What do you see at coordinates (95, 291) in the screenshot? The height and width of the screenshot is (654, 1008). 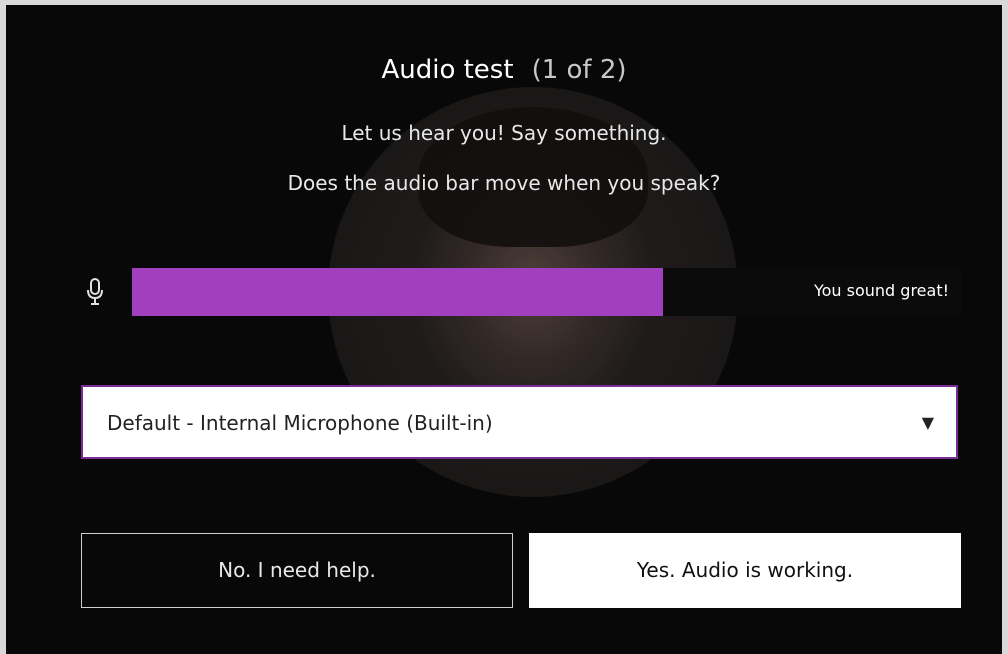 I see `microphone-icon` at bounding box center [95, 291].